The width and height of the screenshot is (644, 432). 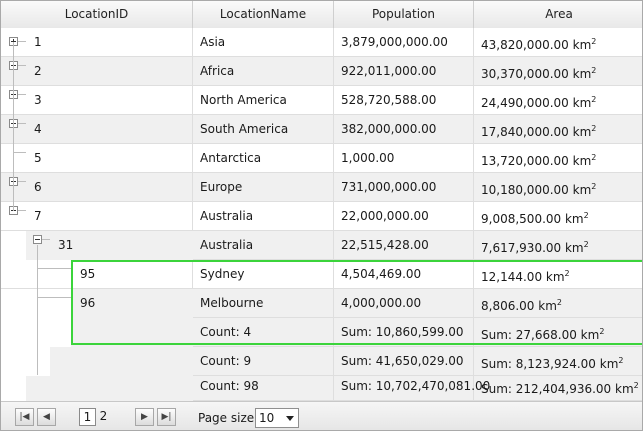 What do you see at coordinates (277, 418) in the screenshot?
I see `page-size-select: 10` at bounding box center [277, 418].